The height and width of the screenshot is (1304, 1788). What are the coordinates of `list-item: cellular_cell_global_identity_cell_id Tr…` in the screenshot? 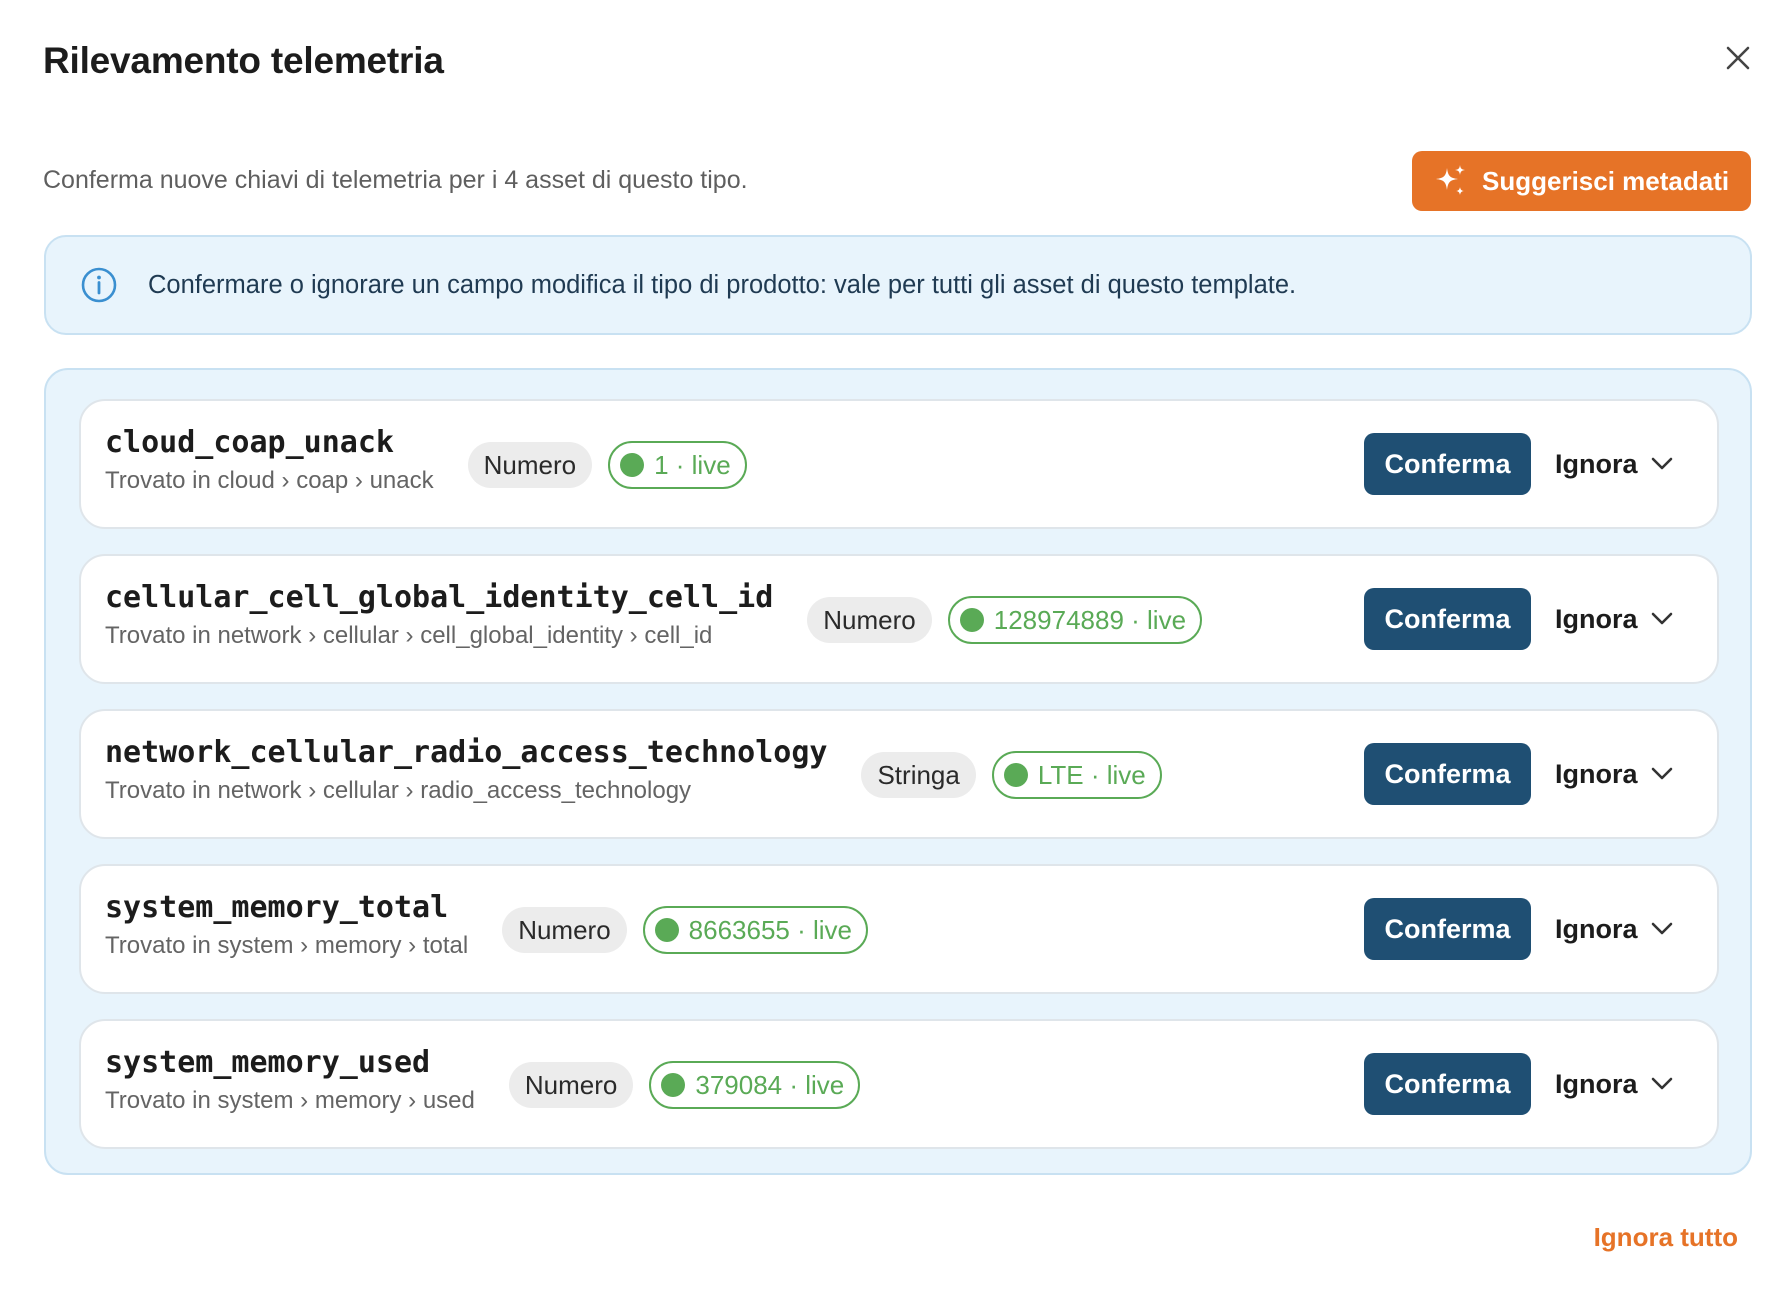 It's located at (899, 619).